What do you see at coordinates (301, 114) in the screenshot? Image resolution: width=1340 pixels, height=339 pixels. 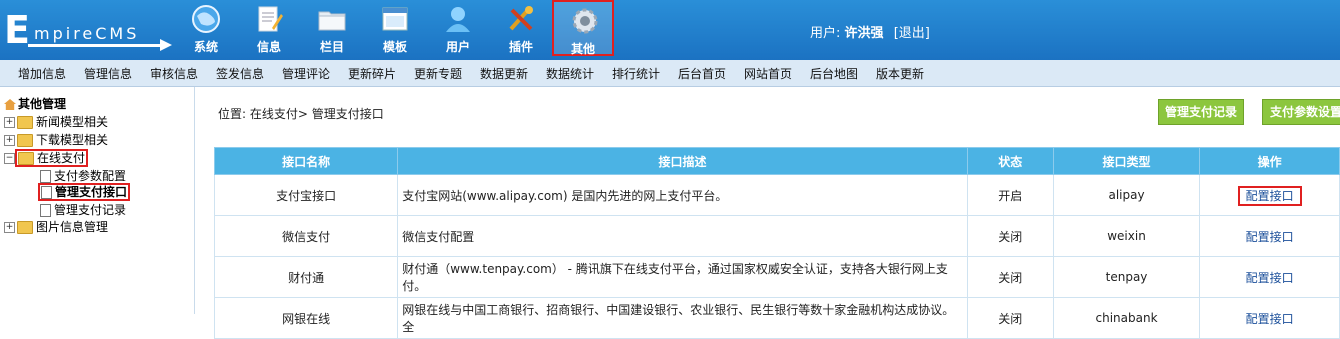 I see `breadcrumb: 位置: 在线支付> 管理支付接口` at bounding box center [301, 114].